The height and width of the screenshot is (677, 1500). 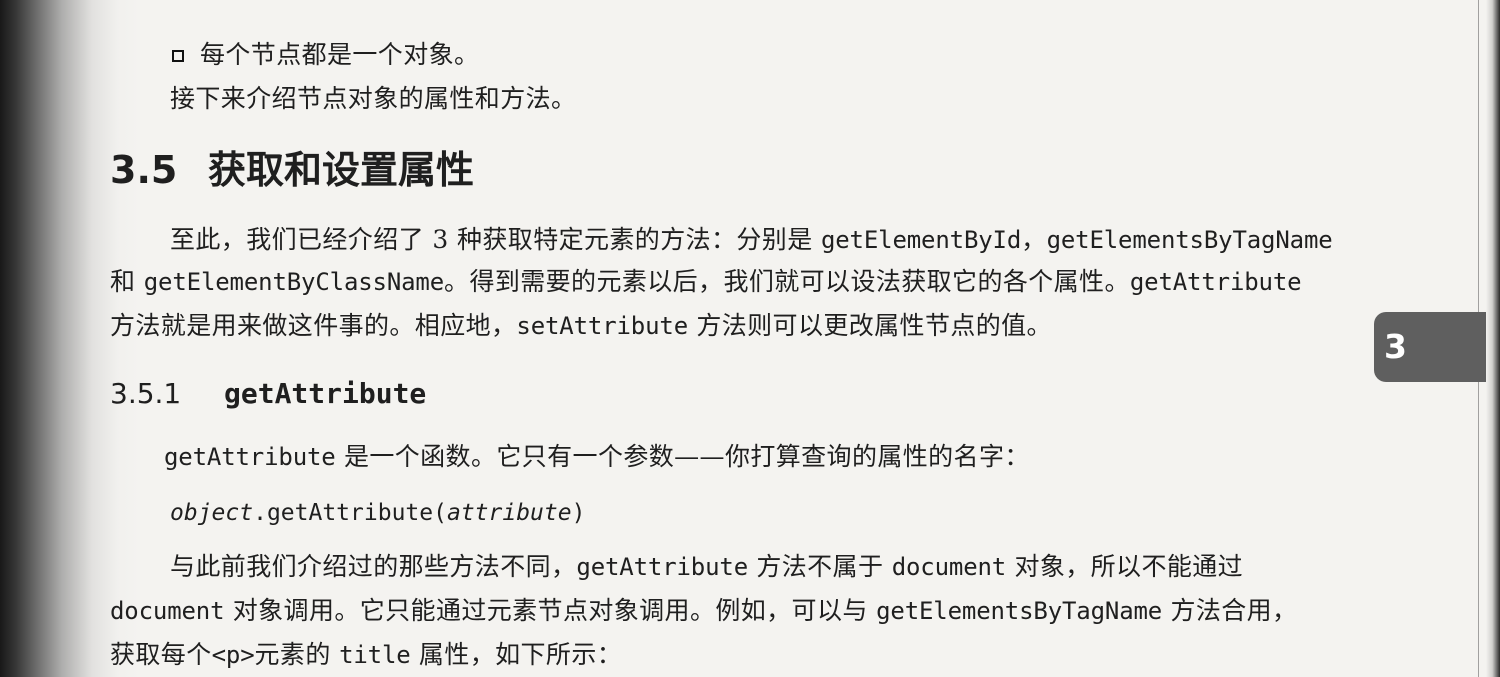 I want to click on paragraph-3-line-2-document-code: document, so click(x=167, y=611).